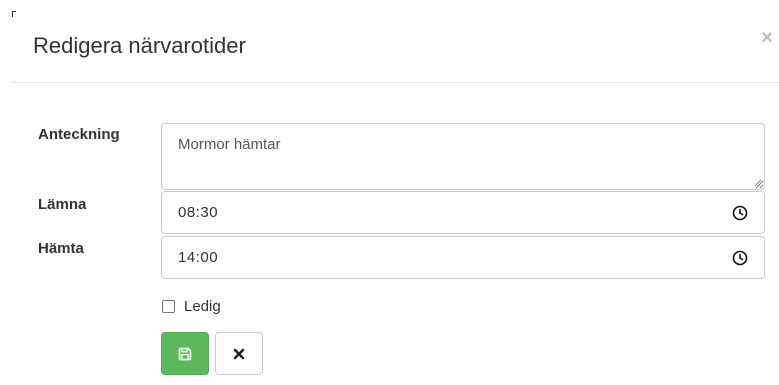 Image resolution: width=779 pixels, height=385 pixels. Describe the element at coordinates (79, 134) in the screenshot. I see `note-label: Anteckning` at that location.